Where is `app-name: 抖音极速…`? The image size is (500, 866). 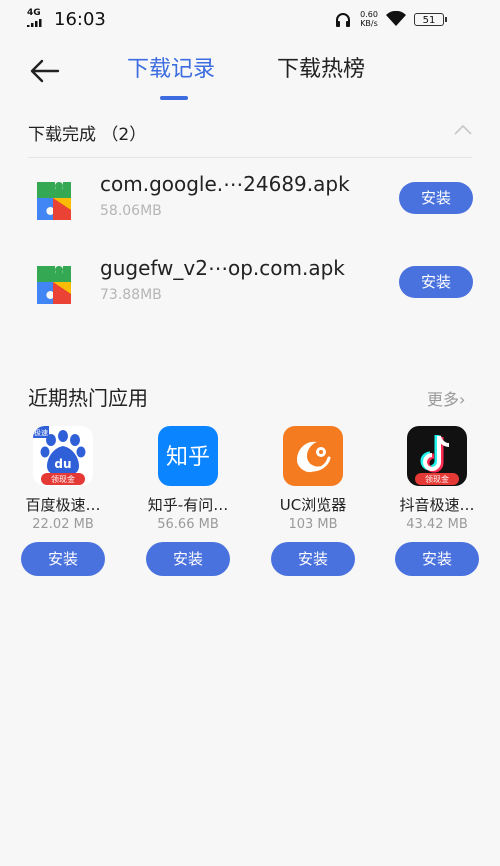
app-name: 抖音极速… is located at coordinates (437, 505).